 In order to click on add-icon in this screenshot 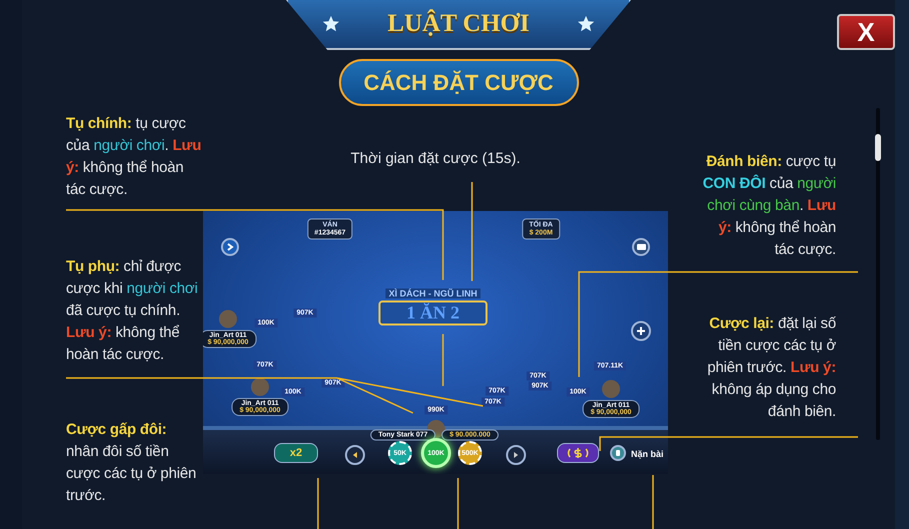, I will do `click(641, 331)`.